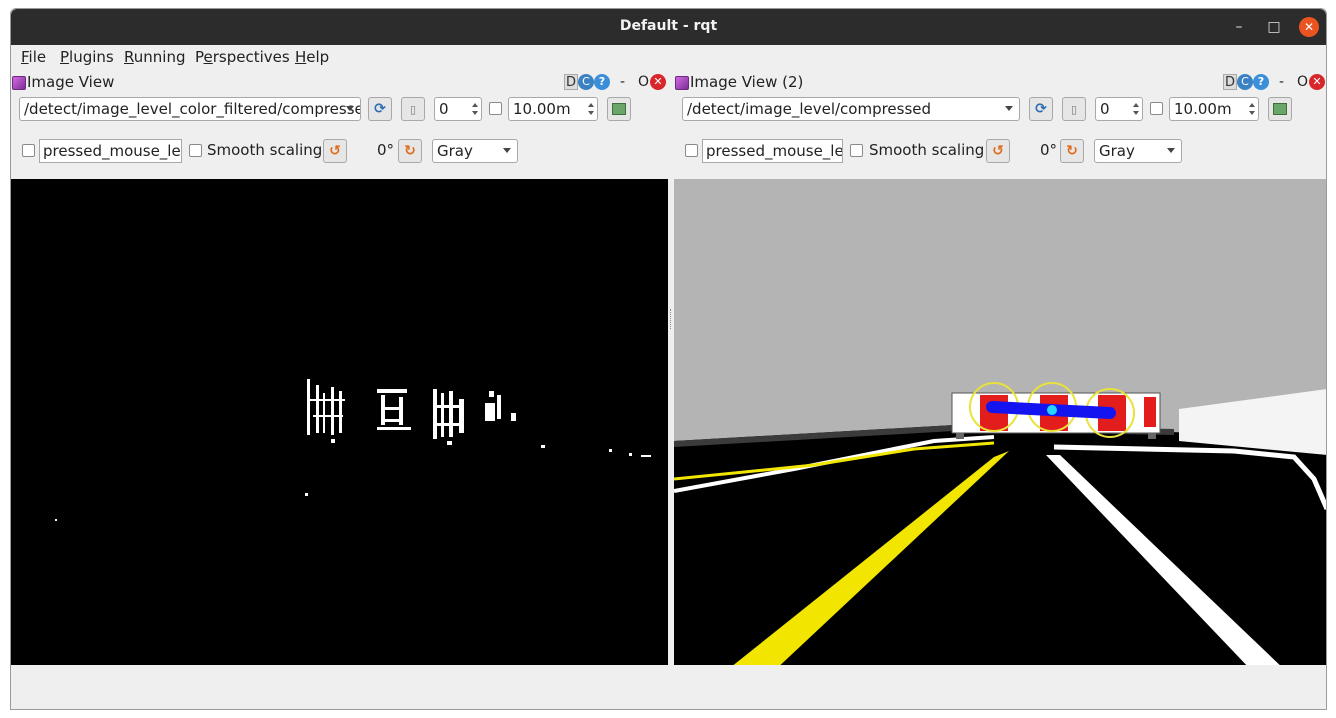 The height and width of the screenshot is (718, 1336). I want to click on color-scheme-value: Gray, so click(455, 151).